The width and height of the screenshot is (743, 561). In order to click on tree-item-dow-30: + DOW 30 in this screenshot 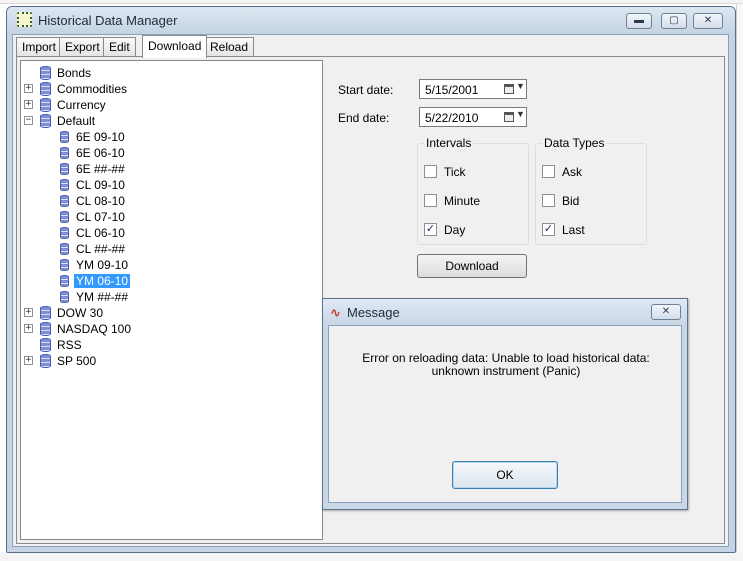, I will do `click(171, 313)`.